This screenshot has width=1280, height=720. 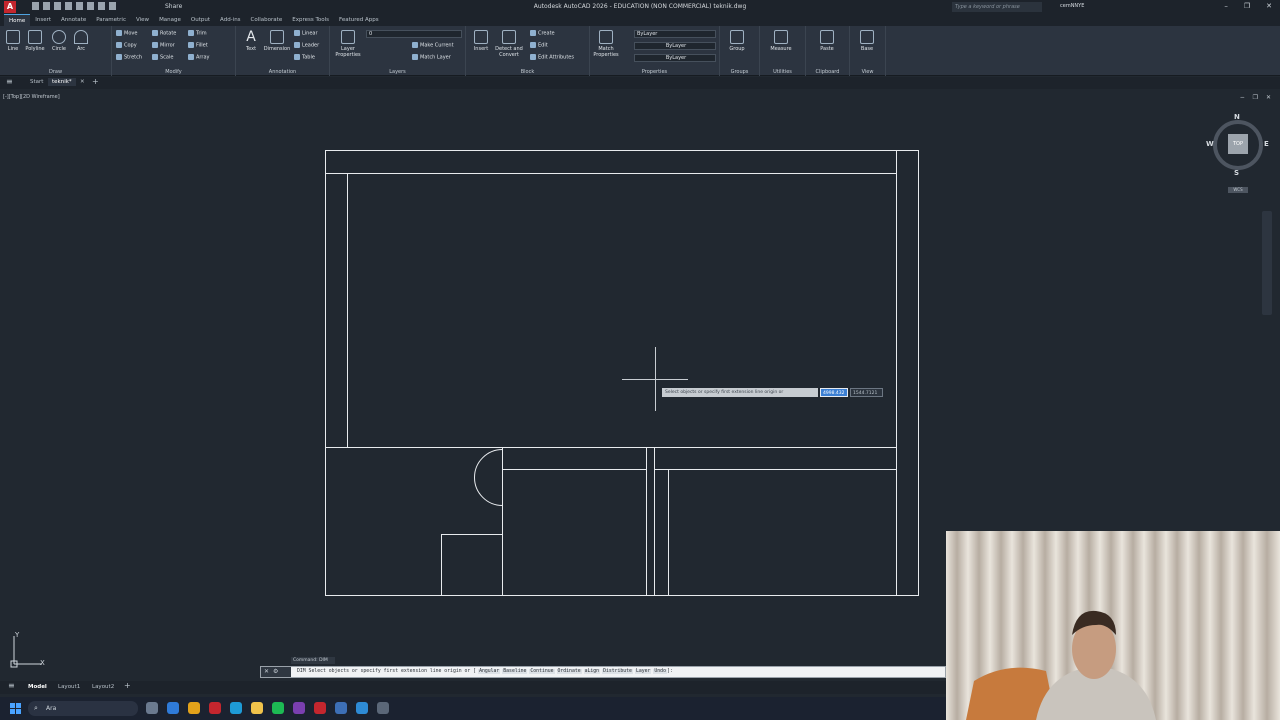 I want to click on steam-icon, so click(x=341, y=708).